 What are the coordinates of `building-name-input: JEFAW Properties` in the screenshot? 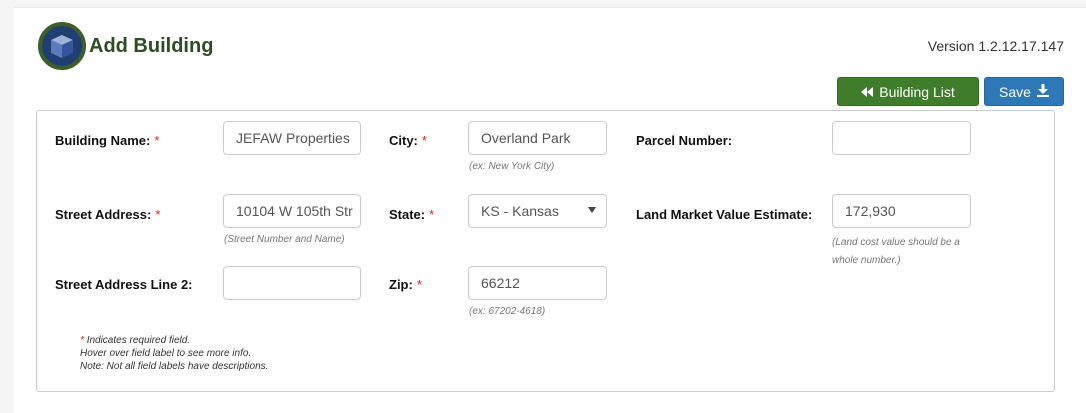 It's located at (292, 138).